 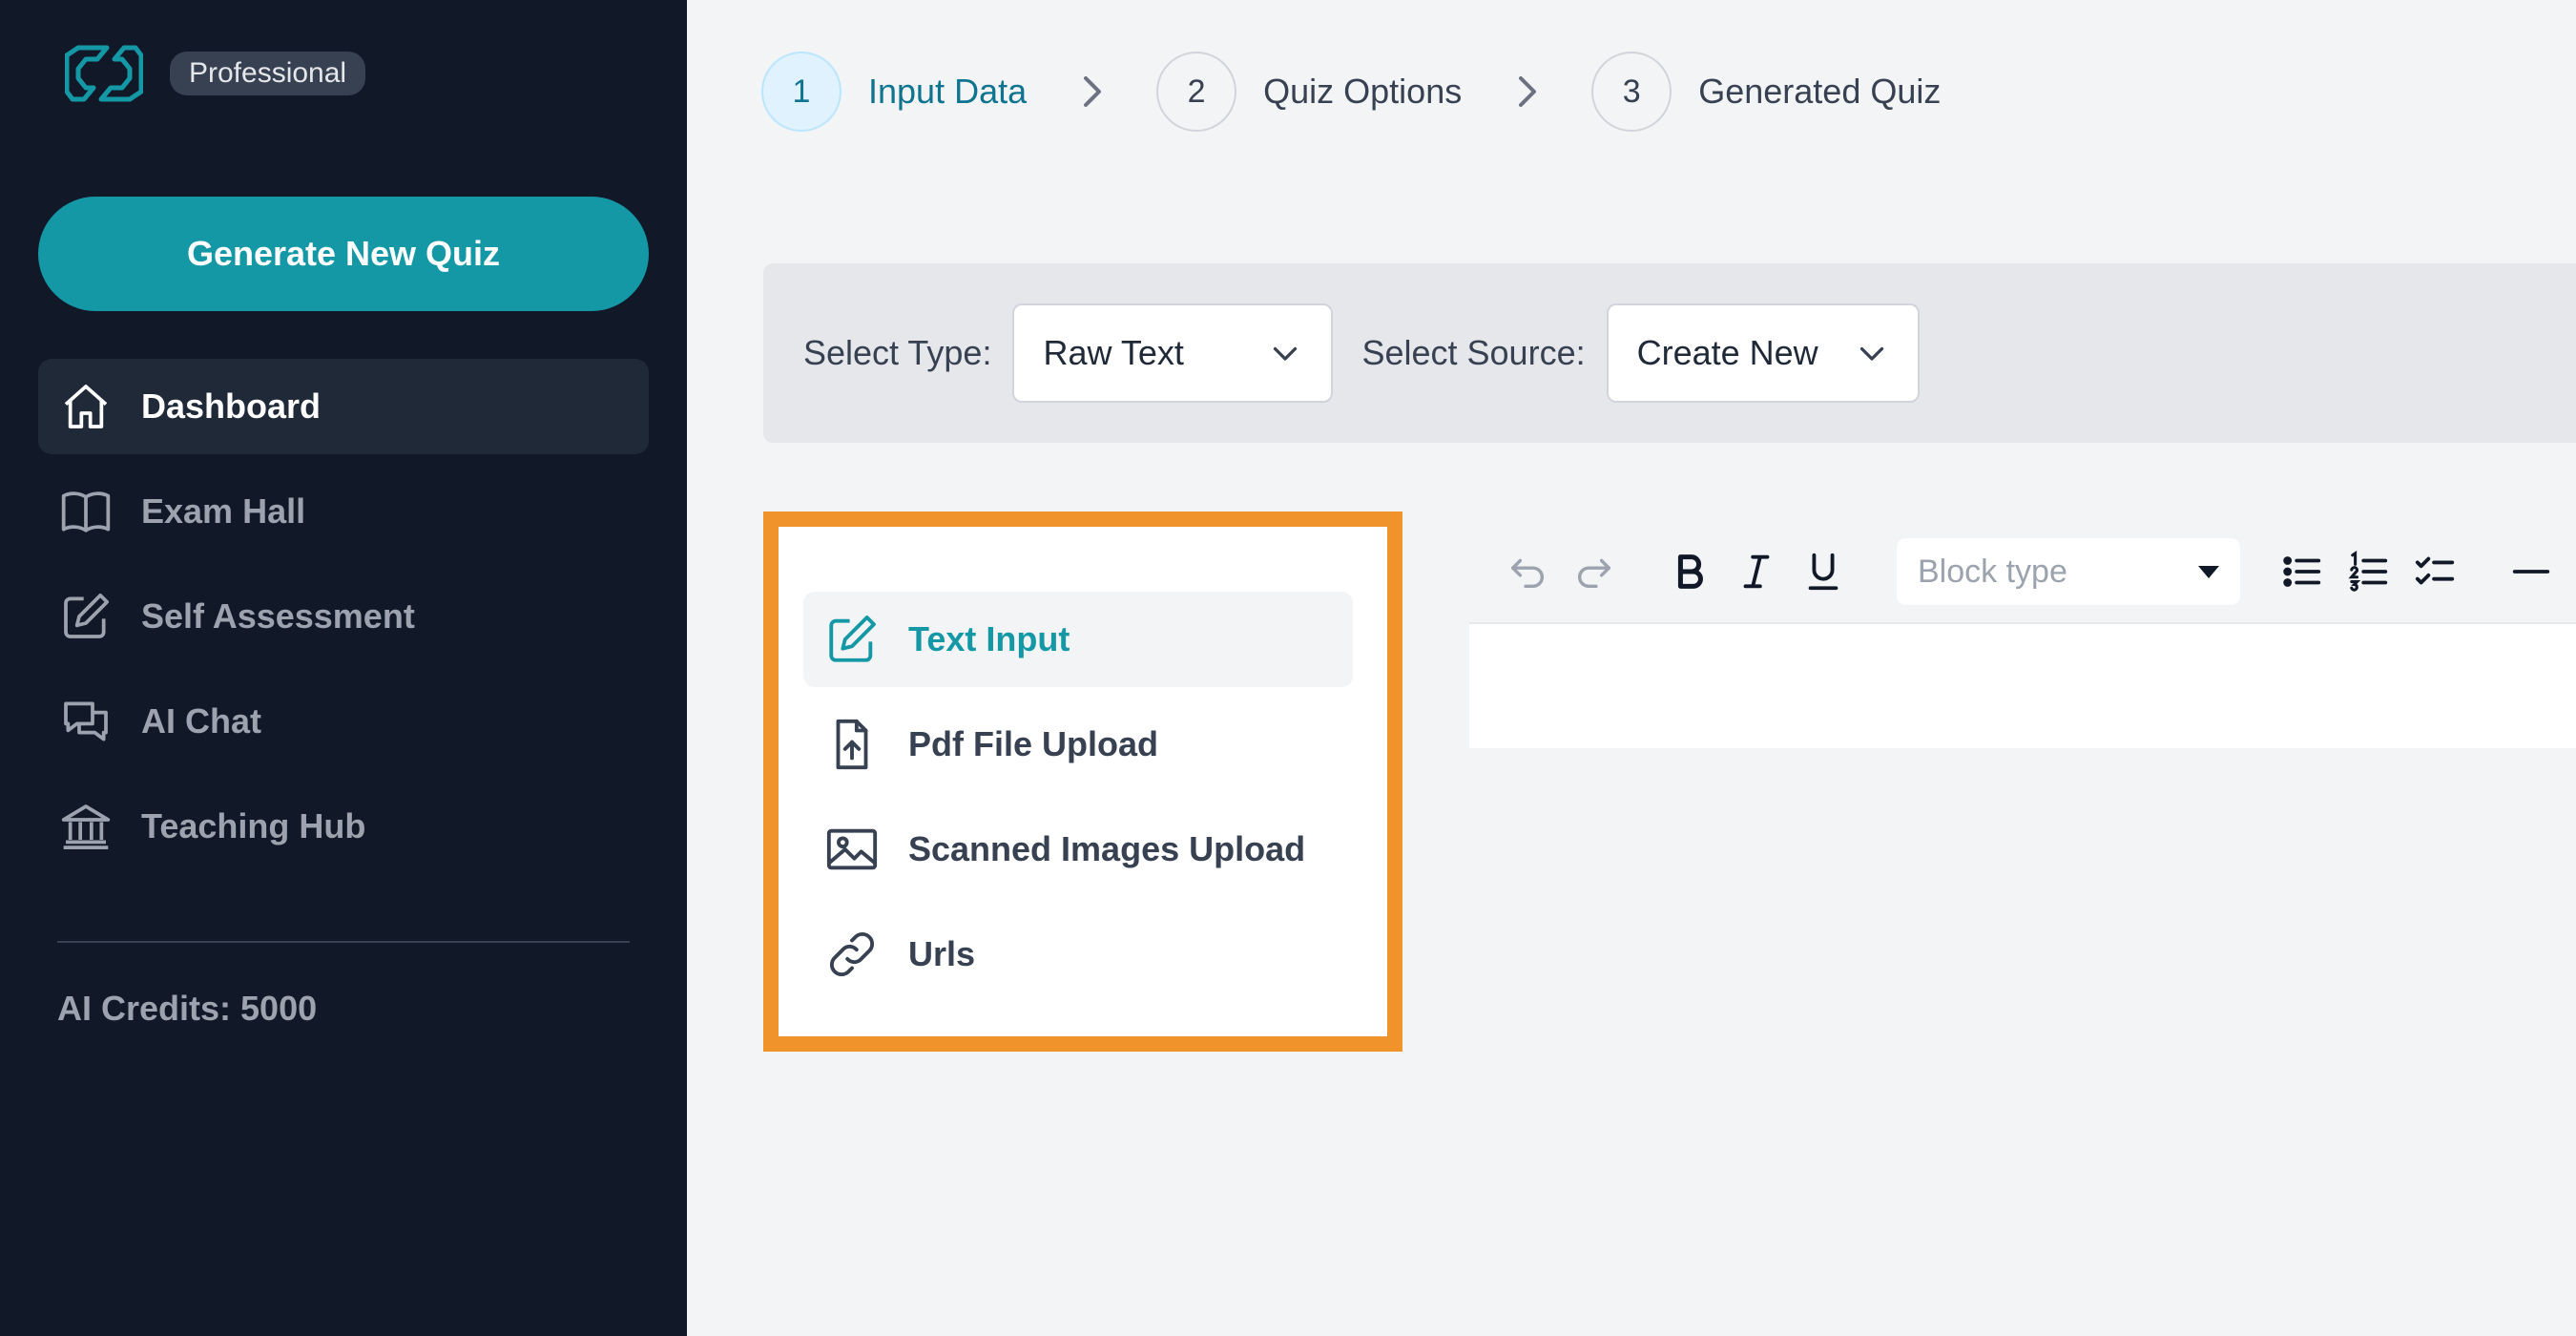 What do you see at coordinates (1690, 572) in the screenshot?
I see `bold-icon` at bounding box center [1690, 572].